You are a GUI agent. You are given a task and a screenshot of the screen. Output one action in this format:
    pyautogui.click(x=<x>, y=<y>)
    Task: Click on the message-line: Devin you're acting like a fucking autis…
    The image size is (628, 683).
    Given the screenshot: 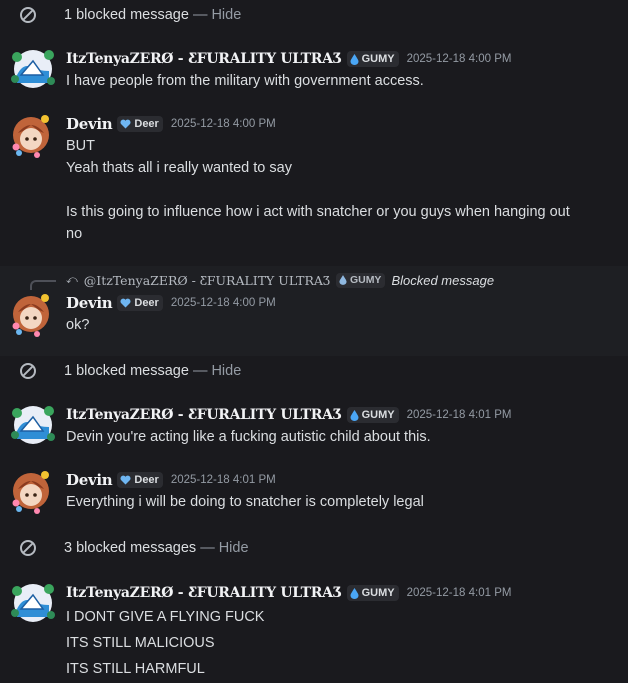 What is the action you would take?
    pyautogui.click(x=248, y=437)
    